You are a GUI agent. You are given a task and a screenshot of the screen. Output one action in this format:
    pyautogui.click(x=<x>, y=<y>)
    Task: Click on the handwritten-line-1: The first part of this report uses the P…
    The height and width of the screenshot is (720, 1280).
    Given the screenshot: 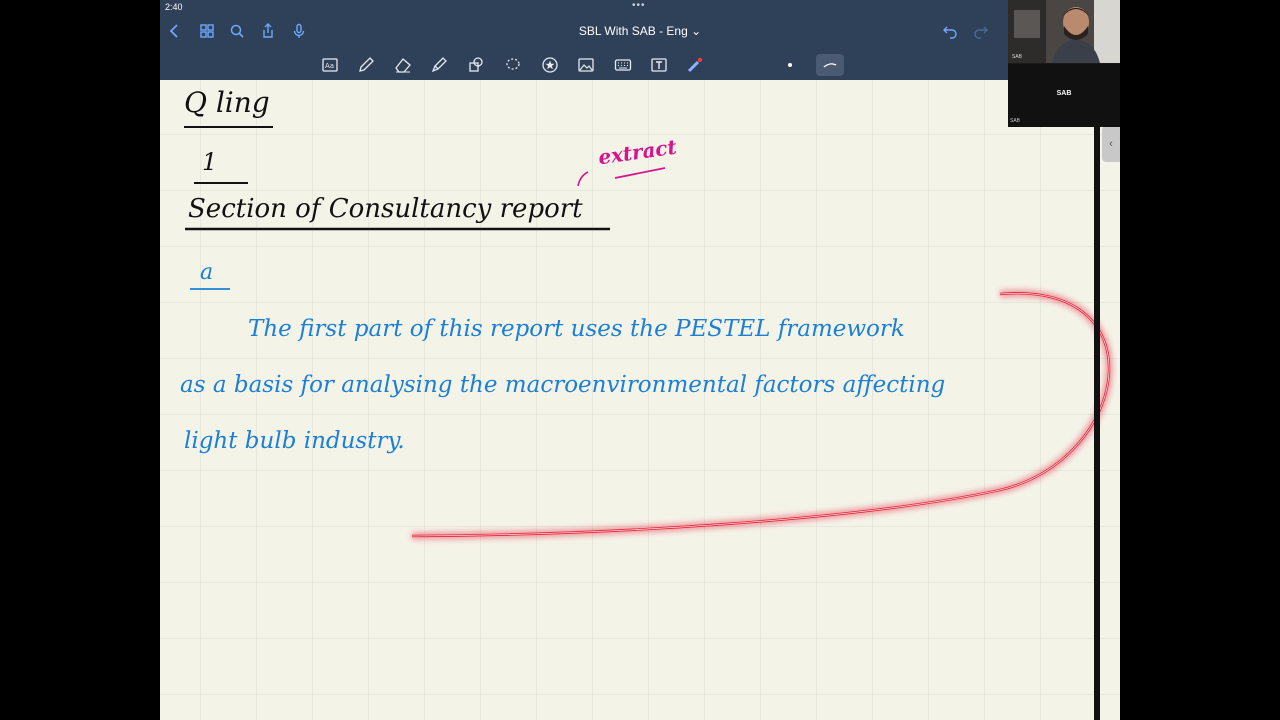 What is the action you would take?
    pyautogui.click(x=576, y=329)
    